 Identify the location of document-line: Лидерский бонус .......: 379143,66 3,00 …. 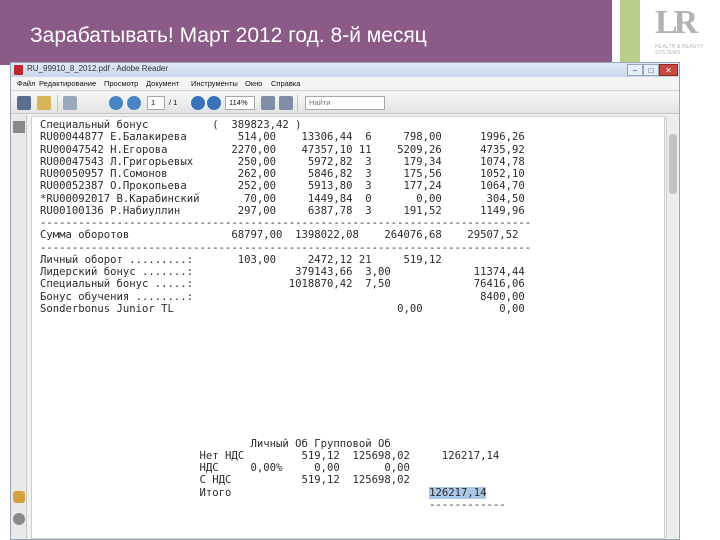
(282, 272).